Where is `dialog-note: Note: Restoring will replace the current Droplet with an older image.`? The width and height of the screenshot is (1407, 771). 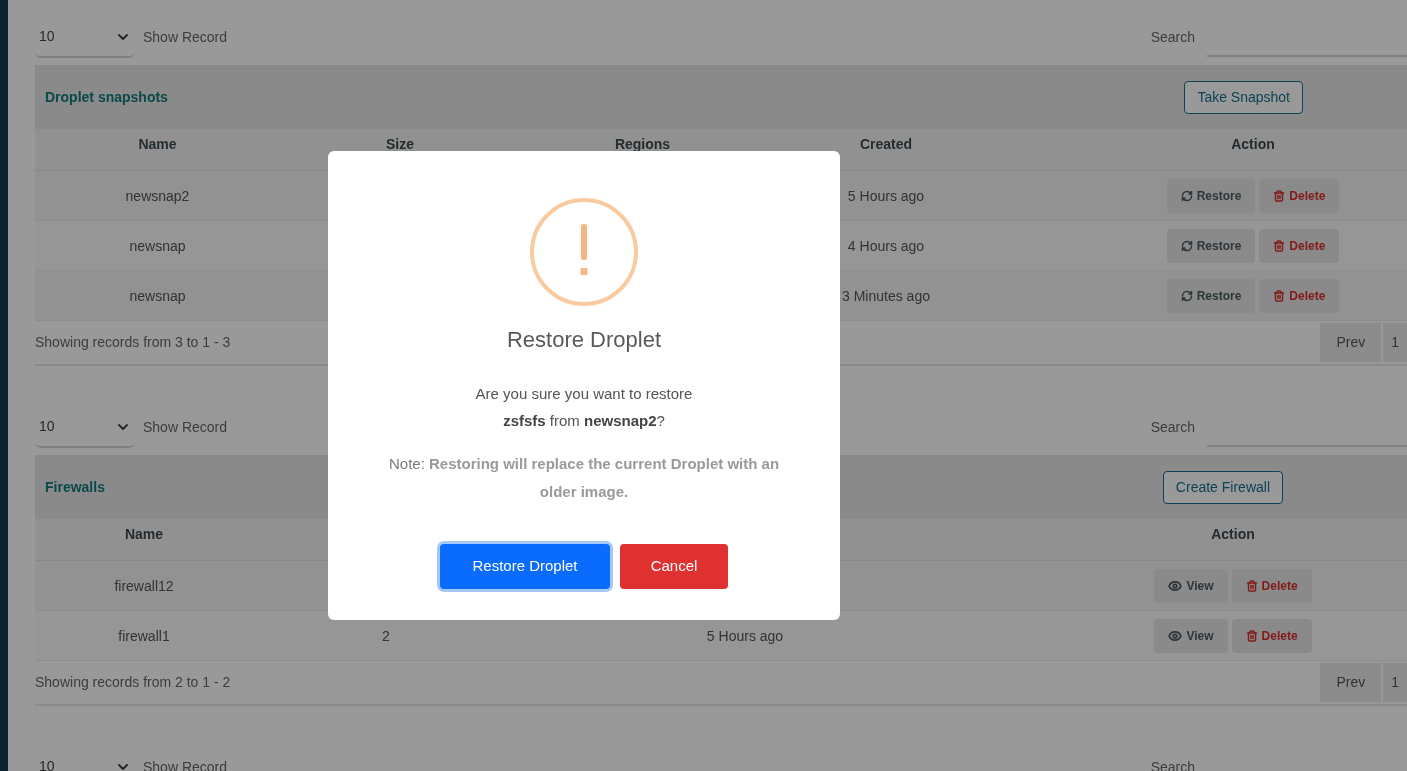 dialog-note: Note: Restoring will replace the current Droplet with an older image. is located at coordinates (584, 478).